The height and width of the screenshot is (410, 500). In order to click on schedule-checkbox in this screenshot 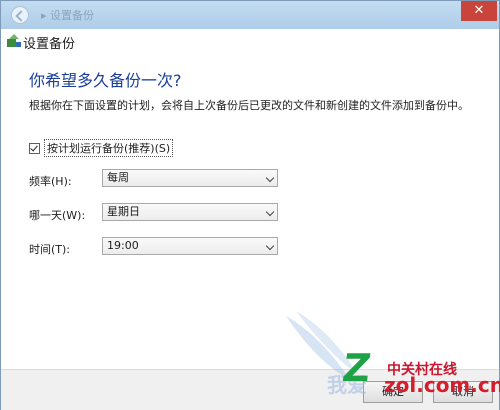, I will do `click(34, 148)`.